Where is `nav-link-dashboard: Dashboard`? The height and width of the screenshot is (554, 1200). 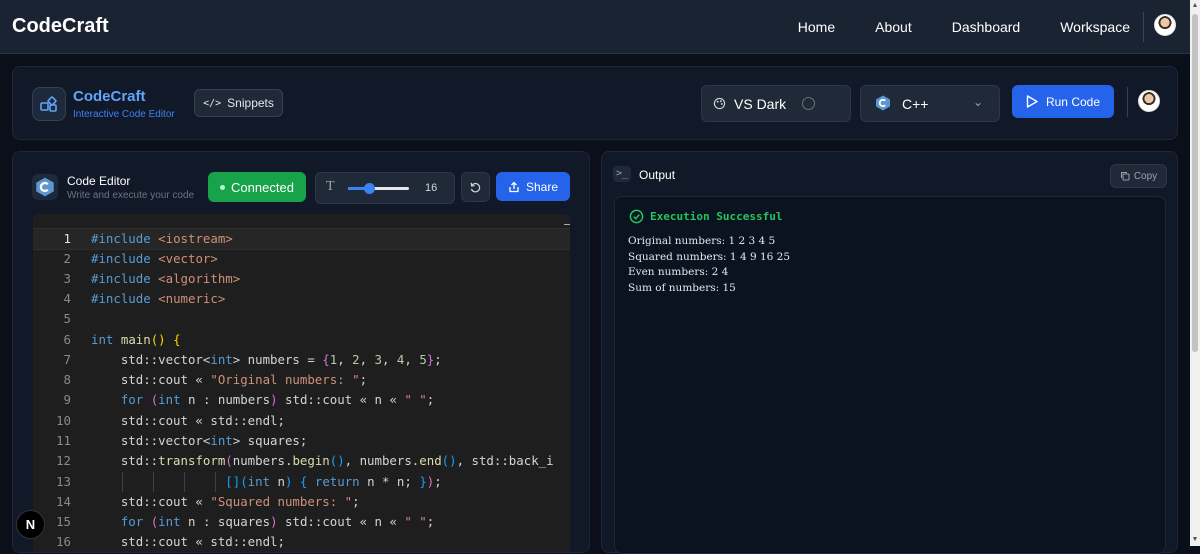 nav-link-dashboard: Dashboard is located at coordinates (986, 27).